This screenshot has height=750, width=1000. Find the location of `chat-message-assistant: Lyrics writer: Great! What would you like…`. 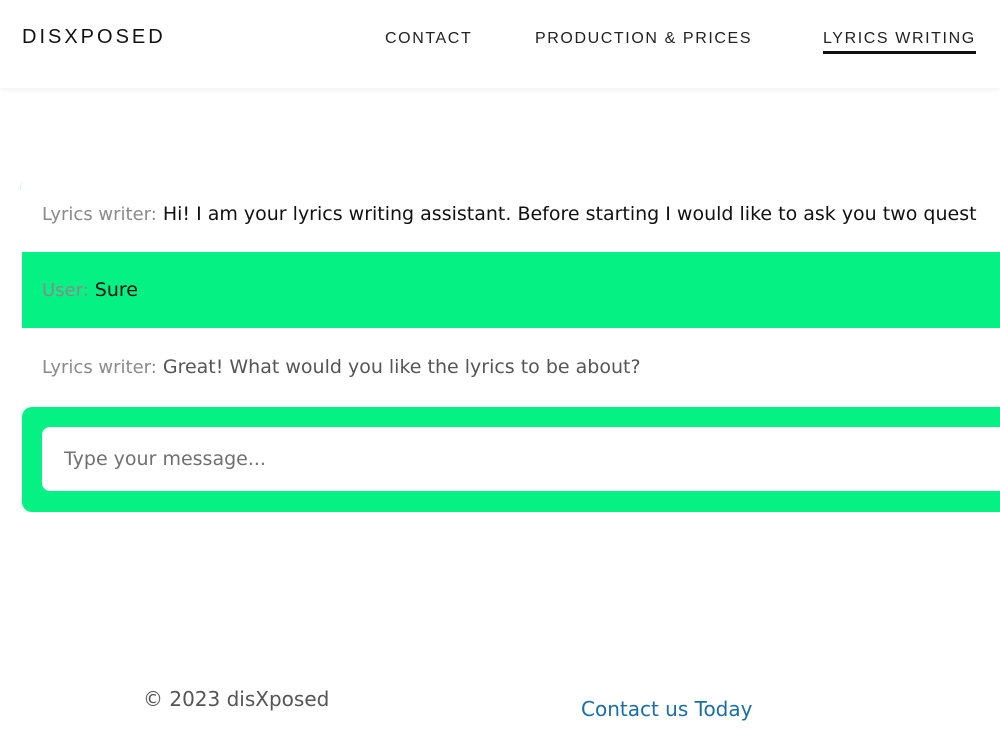

chat-message-assistant: Lyrics writer: Great! What would you like… is located at coordinates (511, 367).